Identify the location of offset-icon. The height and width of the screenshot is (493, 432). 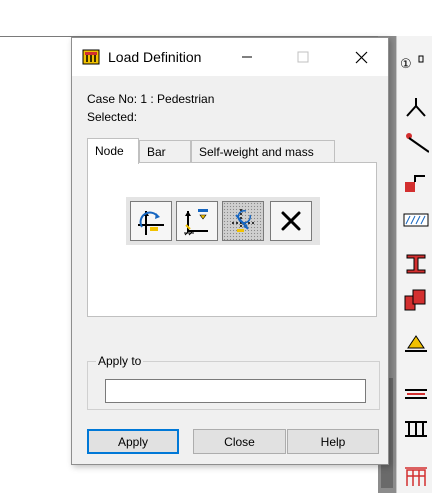
(416, 184).